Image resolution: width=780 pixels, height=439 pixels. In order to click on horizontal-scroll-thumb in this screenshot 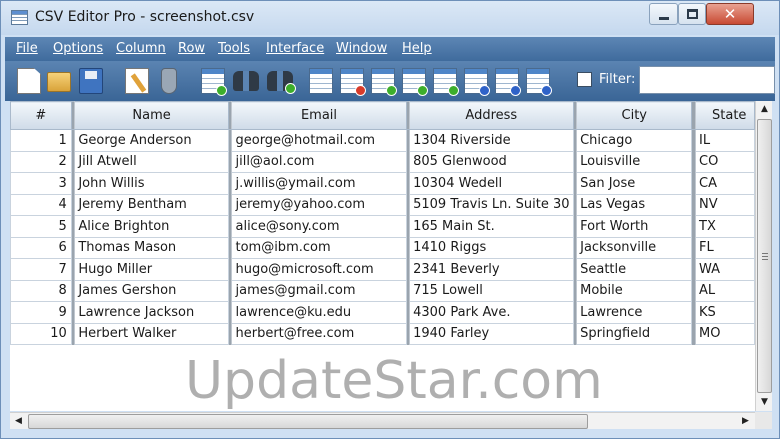, I will do `click(308, 421)`.